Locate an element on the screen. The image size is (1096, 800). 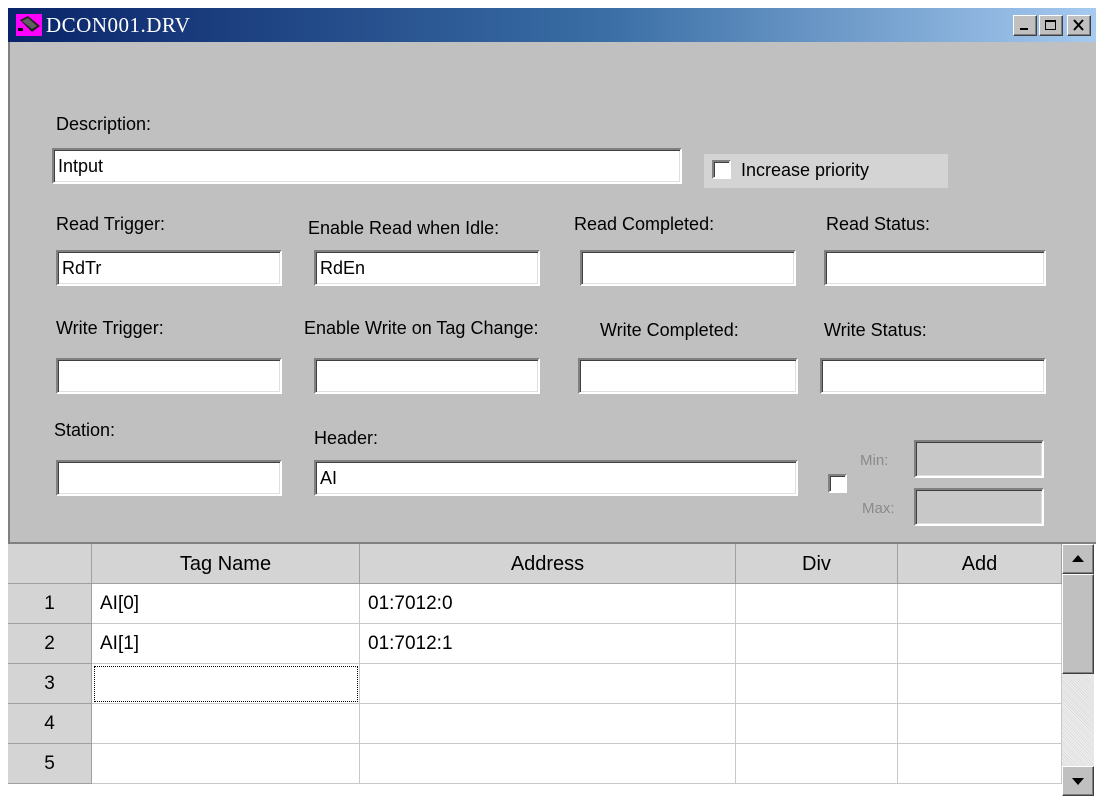
maximize-icon is located at coordinates (1050, 25).